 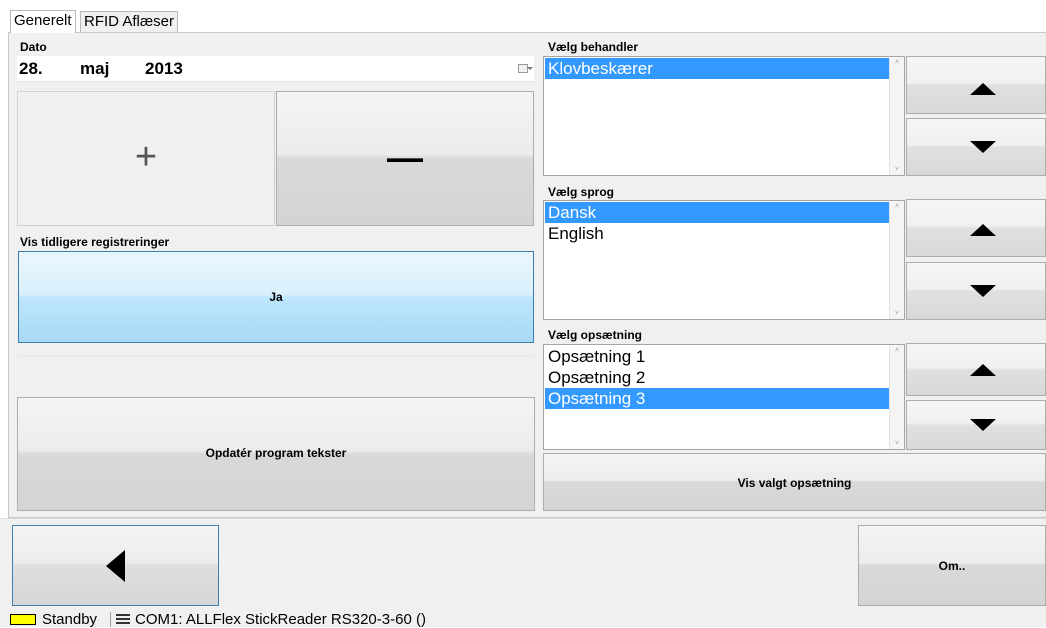 I want to click on ja-label: Ja, so click(x=276, y=297).